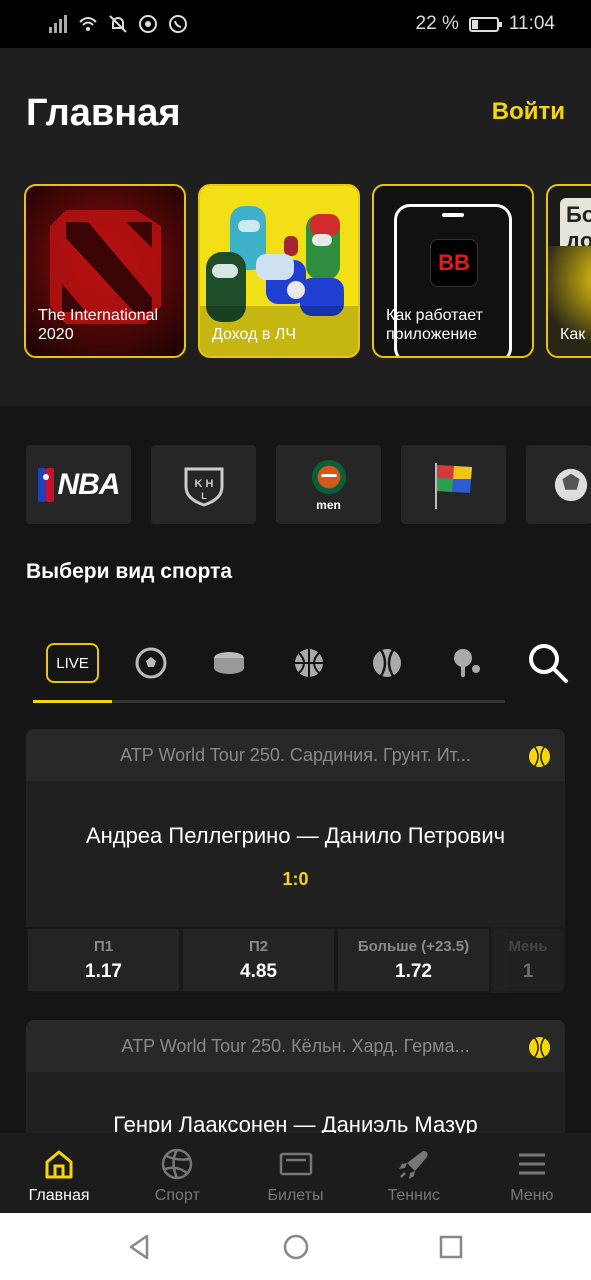 The height and width of the screenshot is (1280, 591). Describe the element at coordinates (528, 946) in the screenshot. I see `odd-label: Мень` at that location.